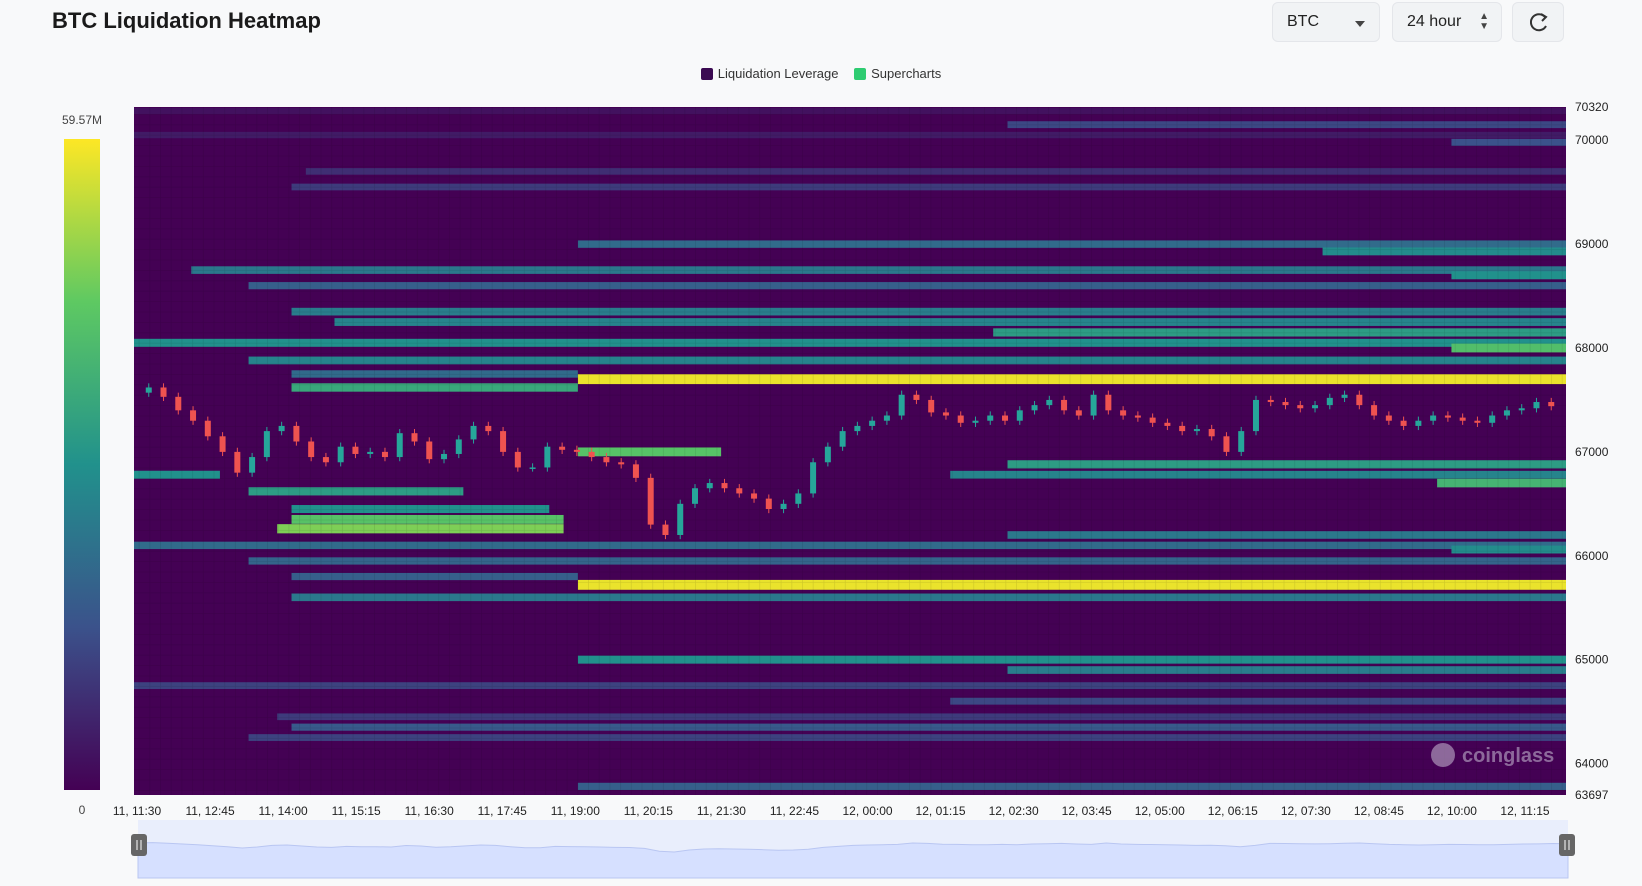 Image resolution: width=1642 pixels, height=886 pixels. Describe the element at coordinates (721, 811) in the screenshot. I see `x-tick-label: 11, 21:30` at that location.